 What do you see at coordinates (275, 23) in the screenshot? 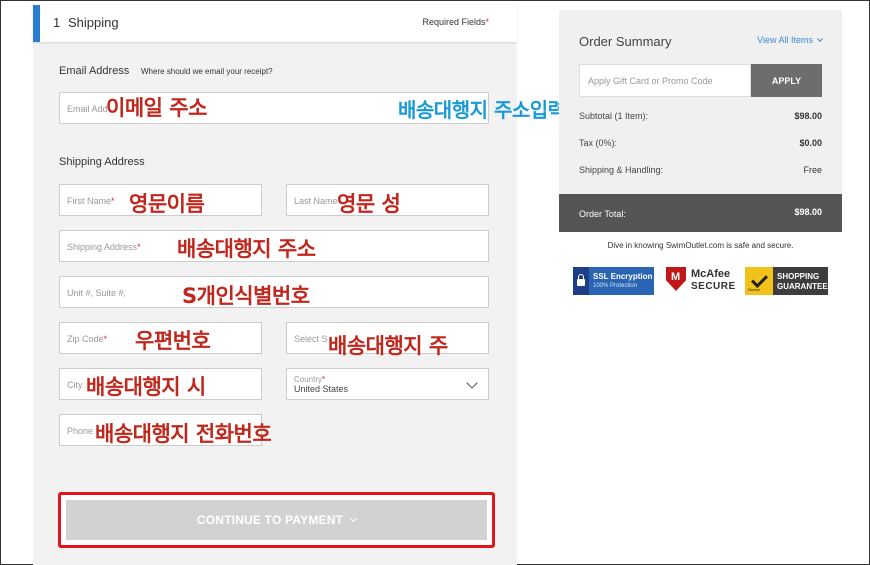
I see `shipping-step-header: 1 Shipping Required Fields*` at bounding box center [275, 23].